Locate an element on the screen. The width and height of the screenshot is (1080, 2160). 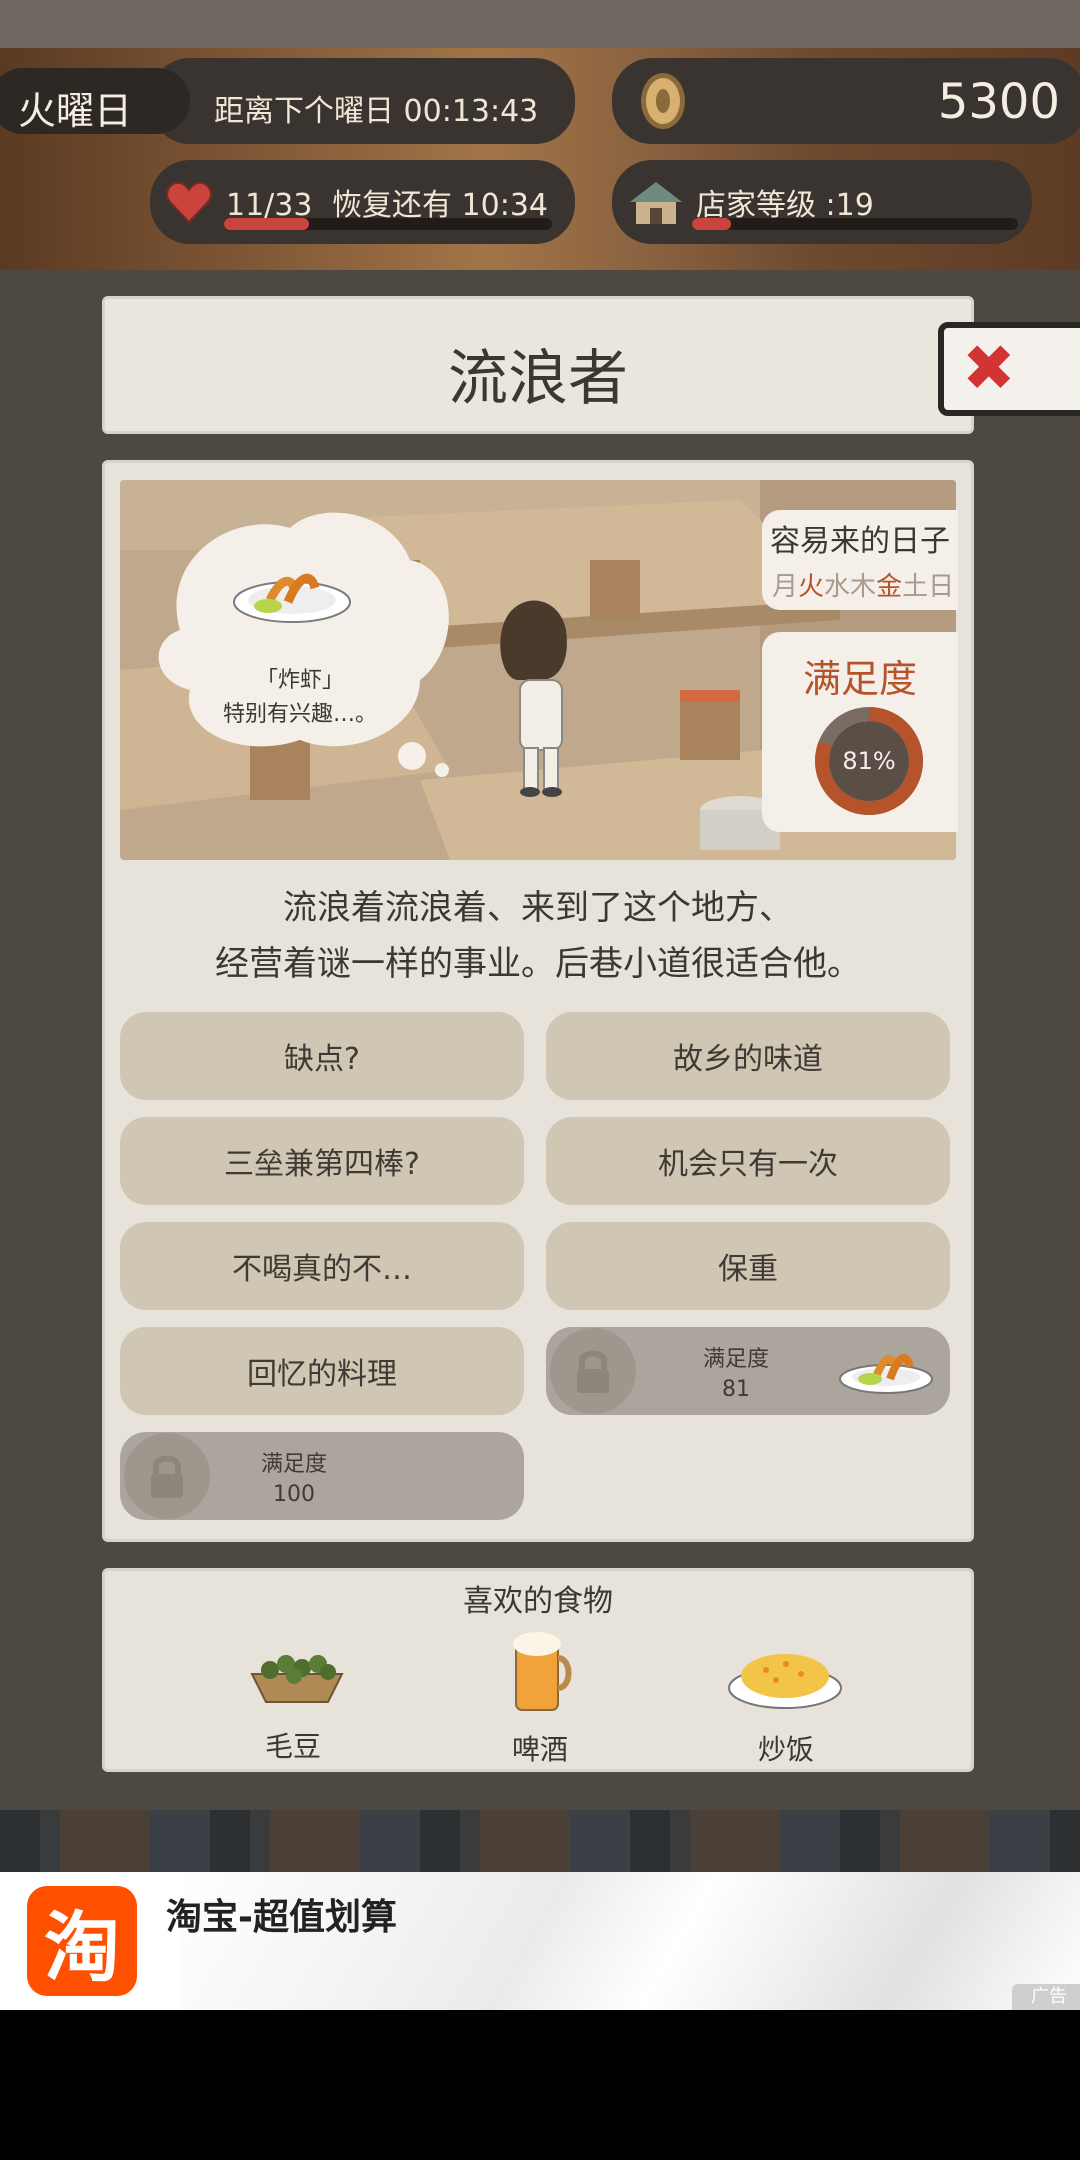
coin-icon is located at coordinates (663, 101).